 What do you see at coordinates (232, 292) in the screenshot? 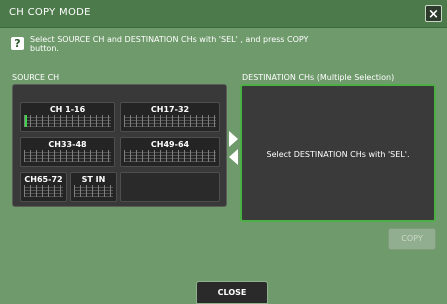
I see `close-button: CLOSE` at bounding box center [232, 292].